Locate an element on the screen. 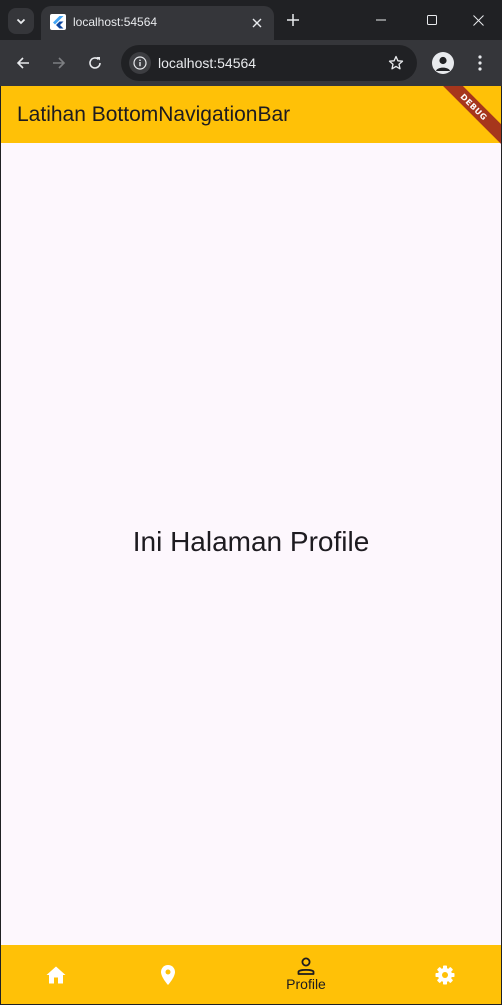  reload-button is located at coordinates (95, 63).